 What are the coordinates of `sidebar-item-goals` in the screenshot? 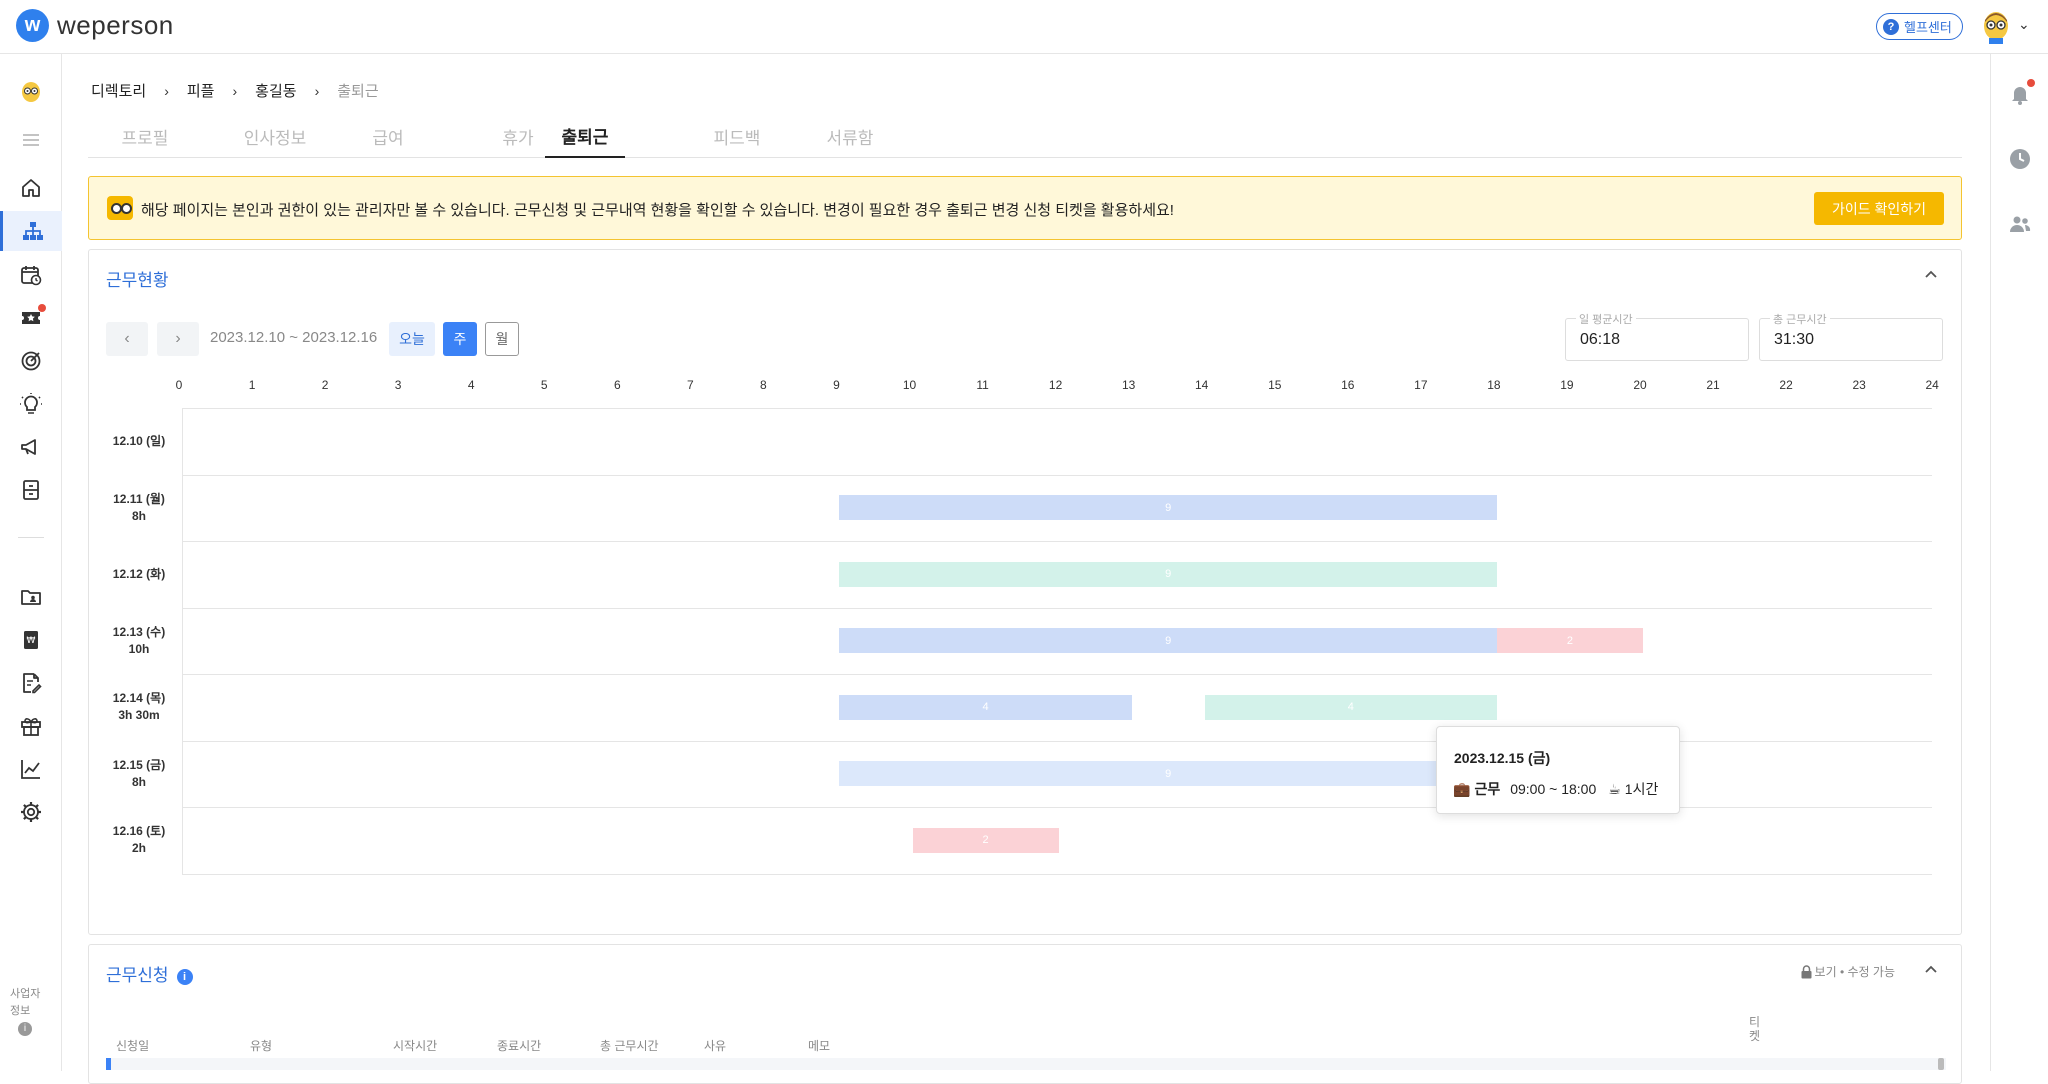 It's located at (31, 361).